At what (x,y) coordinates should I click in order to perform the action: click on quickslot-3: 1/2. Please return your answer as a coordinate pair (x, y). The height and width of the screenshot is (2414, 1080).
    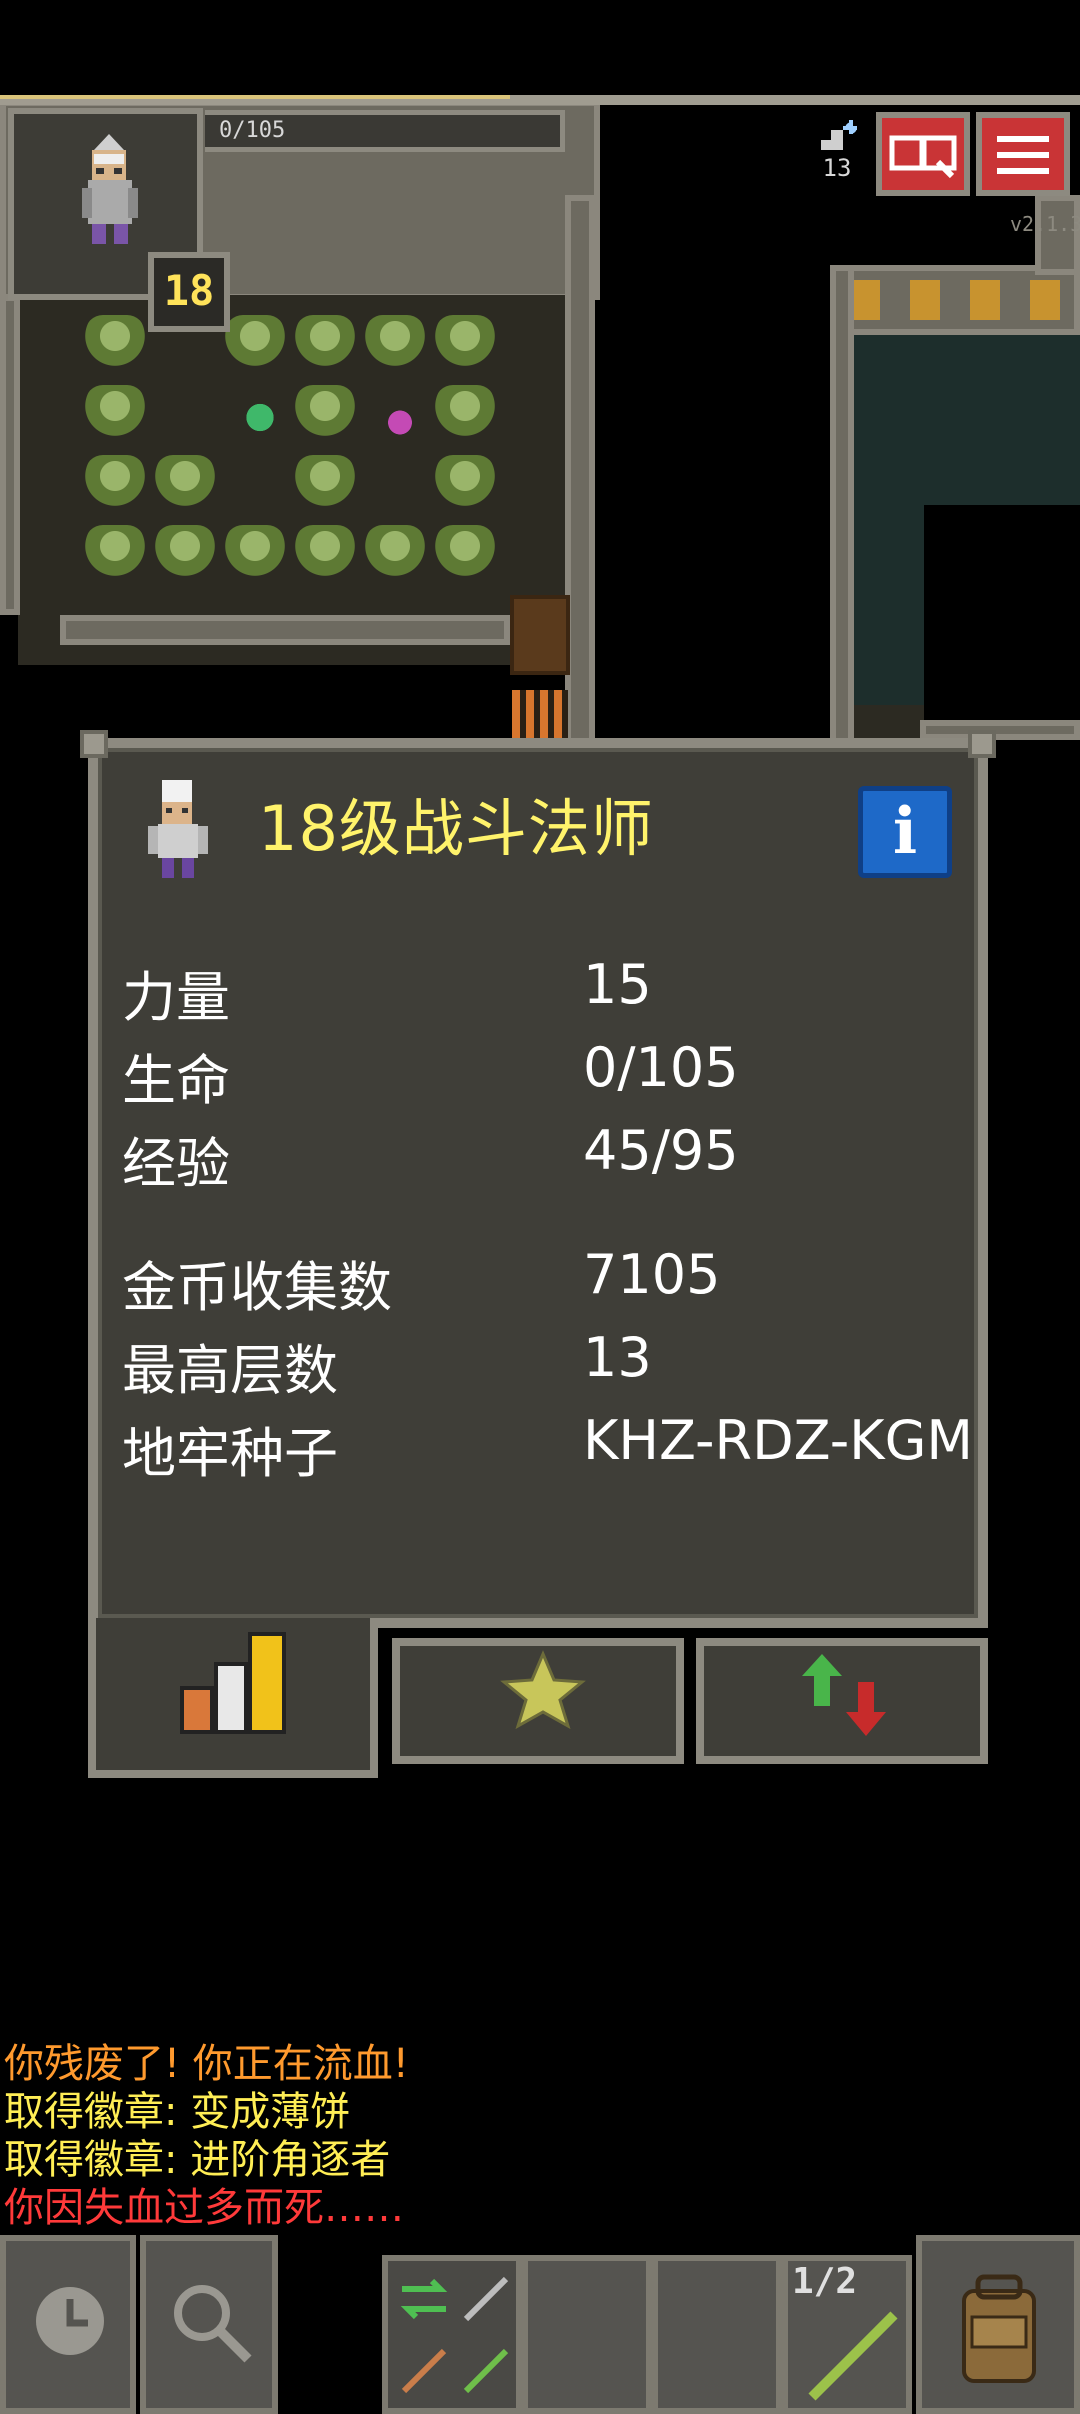
    Looking at the image, I should click on (847, 2334).